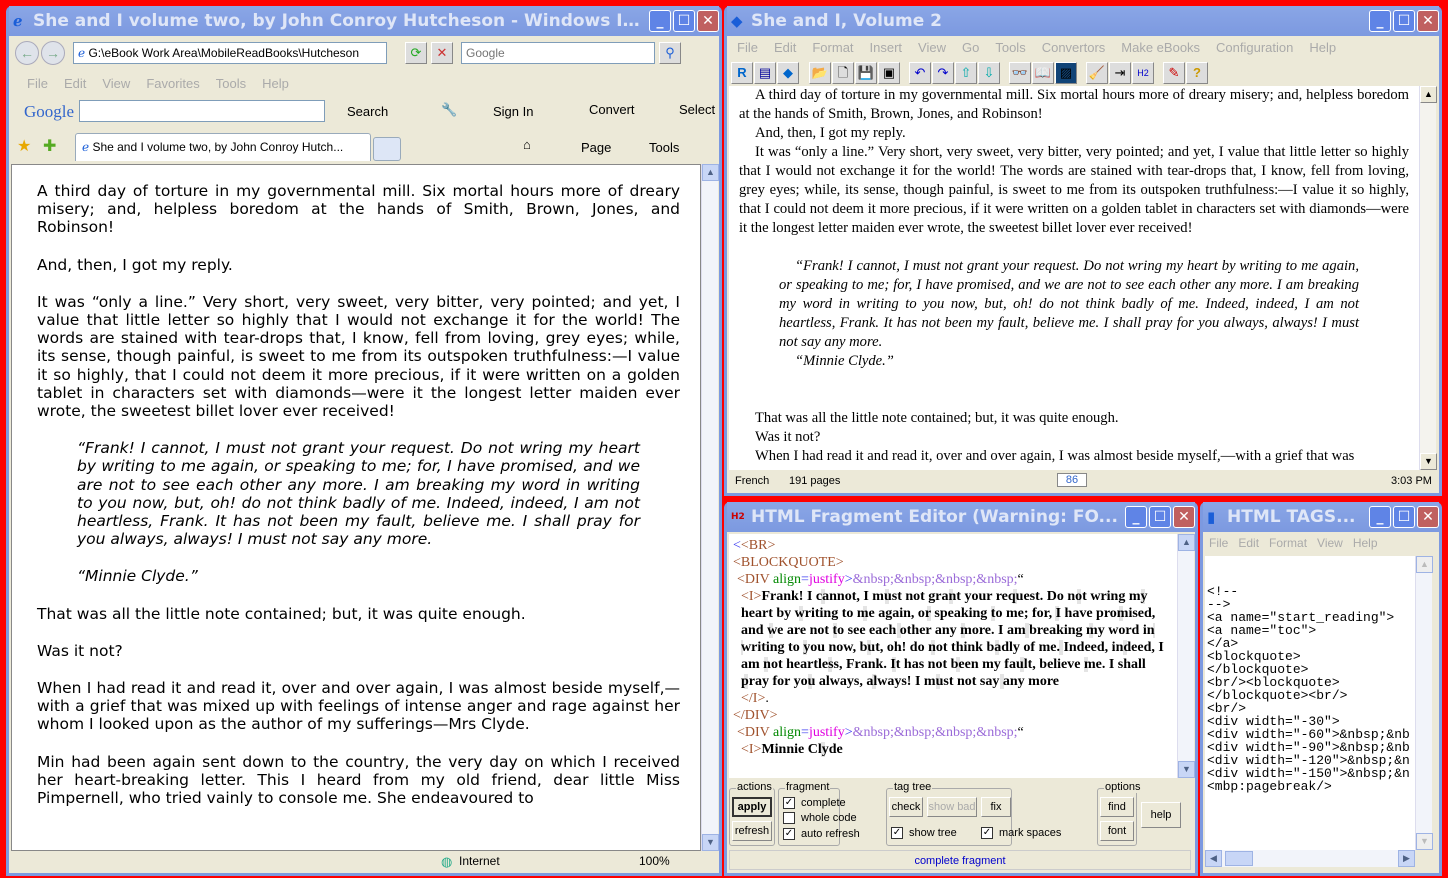 The height and width of the screenshot is (878, 1448). Describe the element at coordinates (49, 146) in the screenshot. I see `add-favorite-icon: ✚` at that location.